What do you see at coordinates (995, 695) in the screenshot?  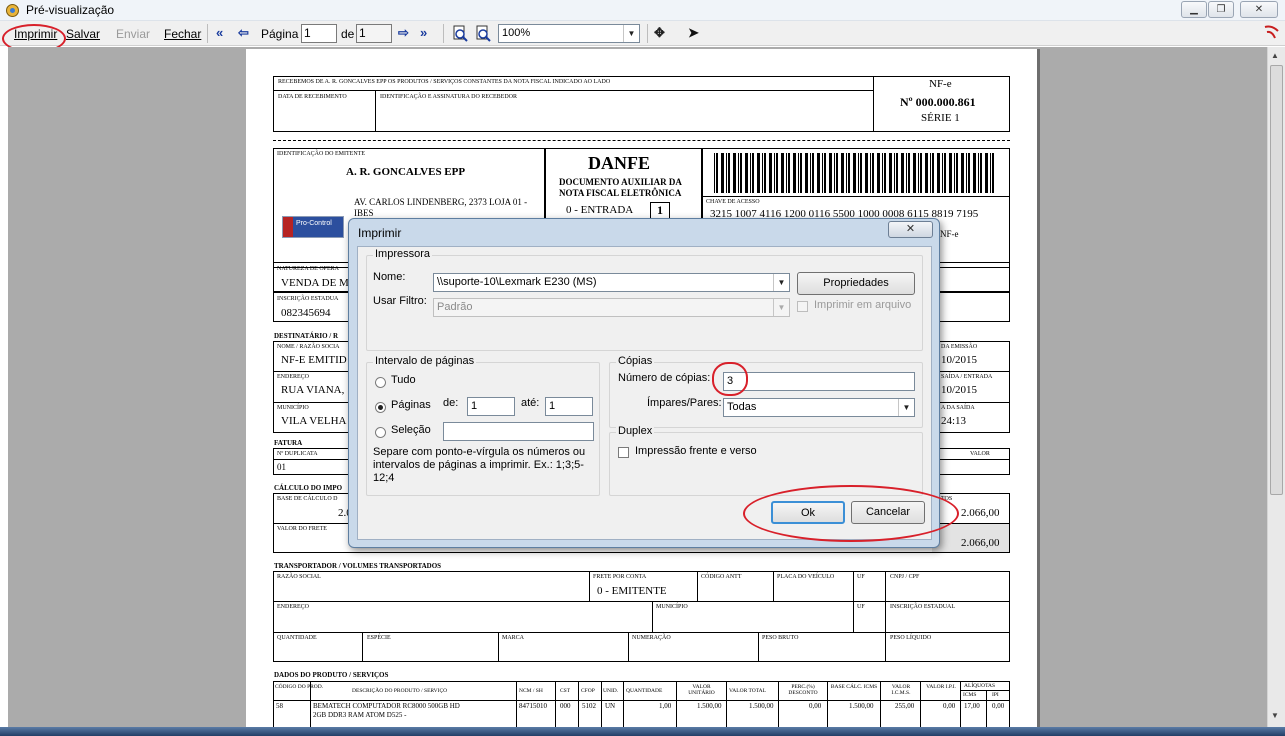 I see `col-rate-ipi: IPI` at bounding box center [995, 695].